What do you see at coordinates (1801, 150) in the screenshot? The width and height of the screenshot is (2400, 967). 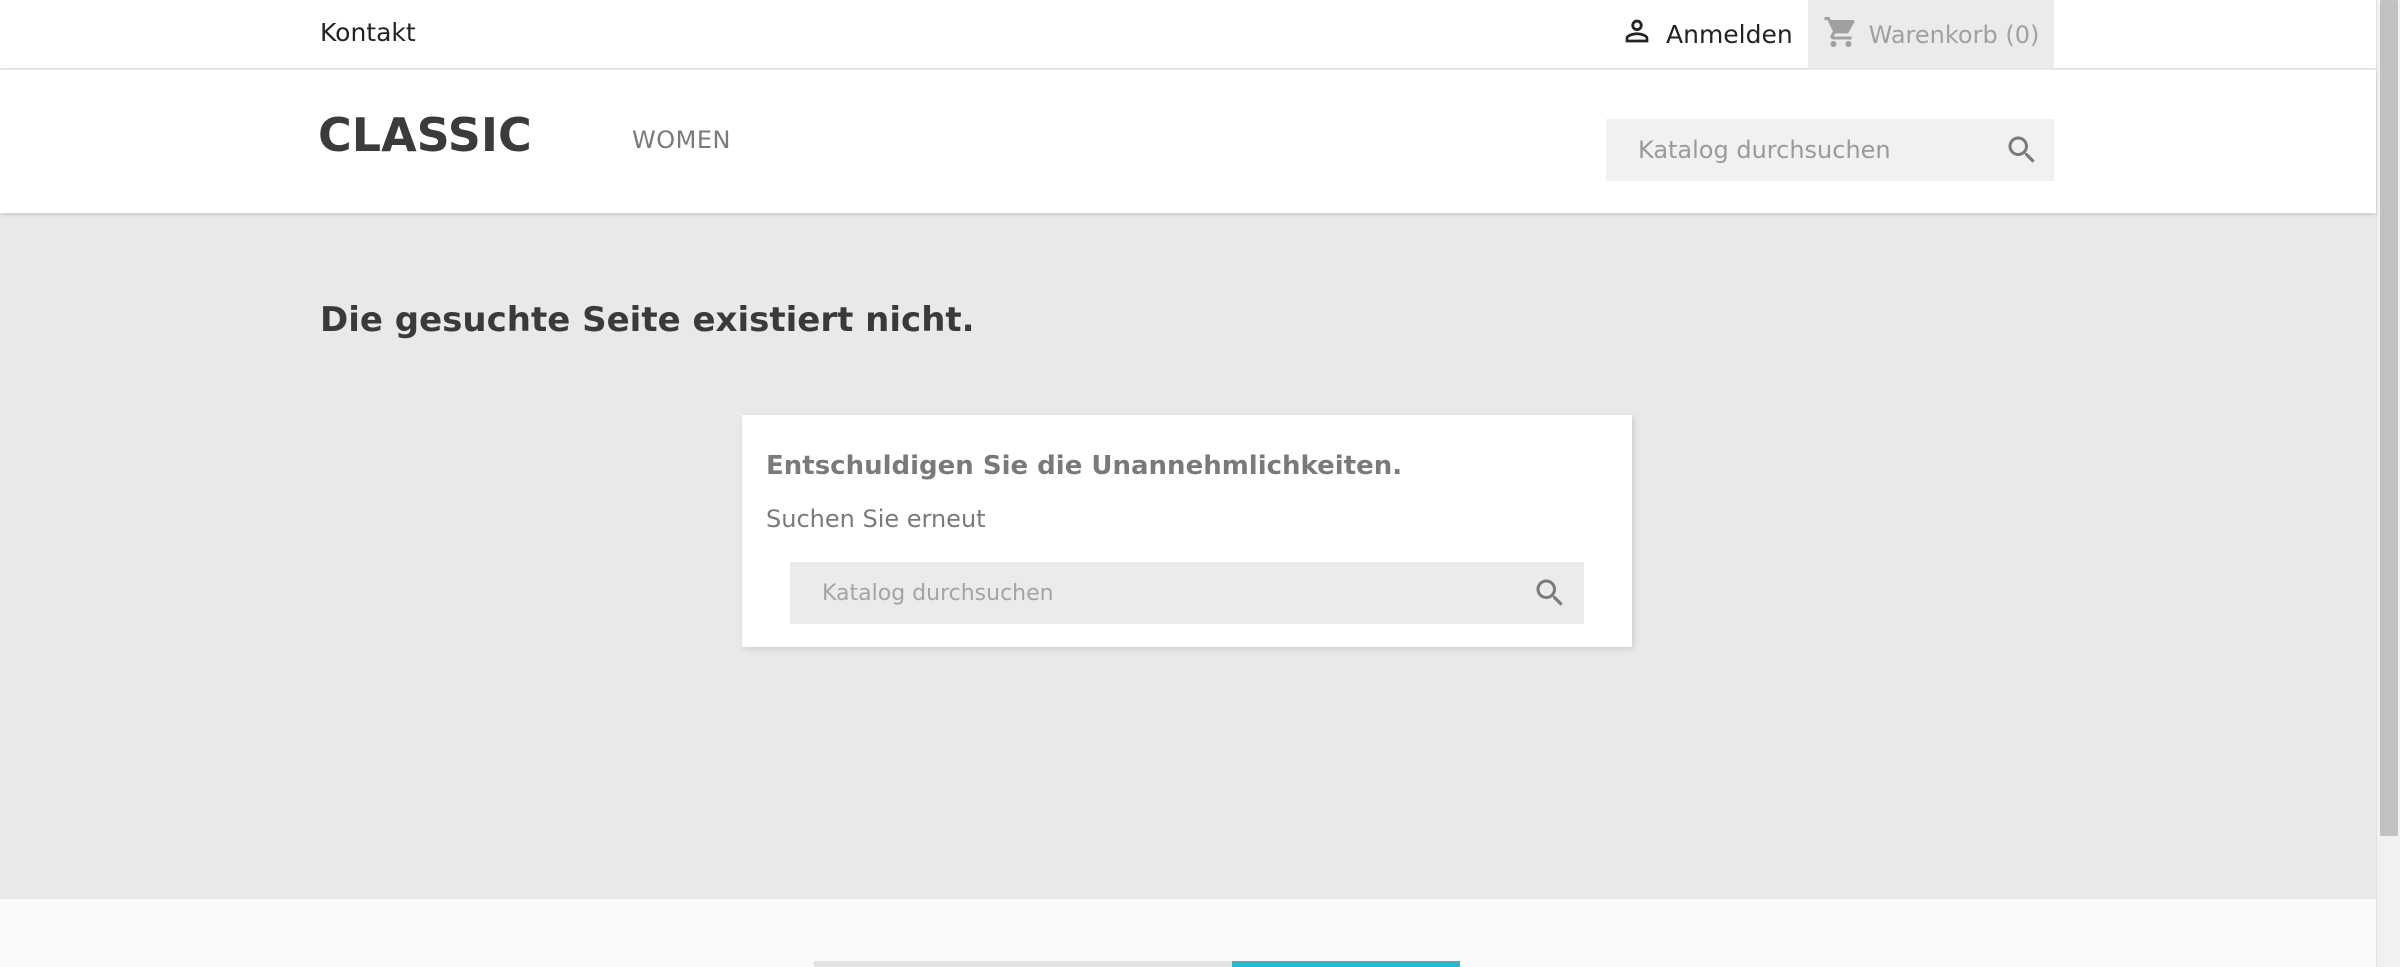 I see `header-search-input` at bounding box center [1801, 150].